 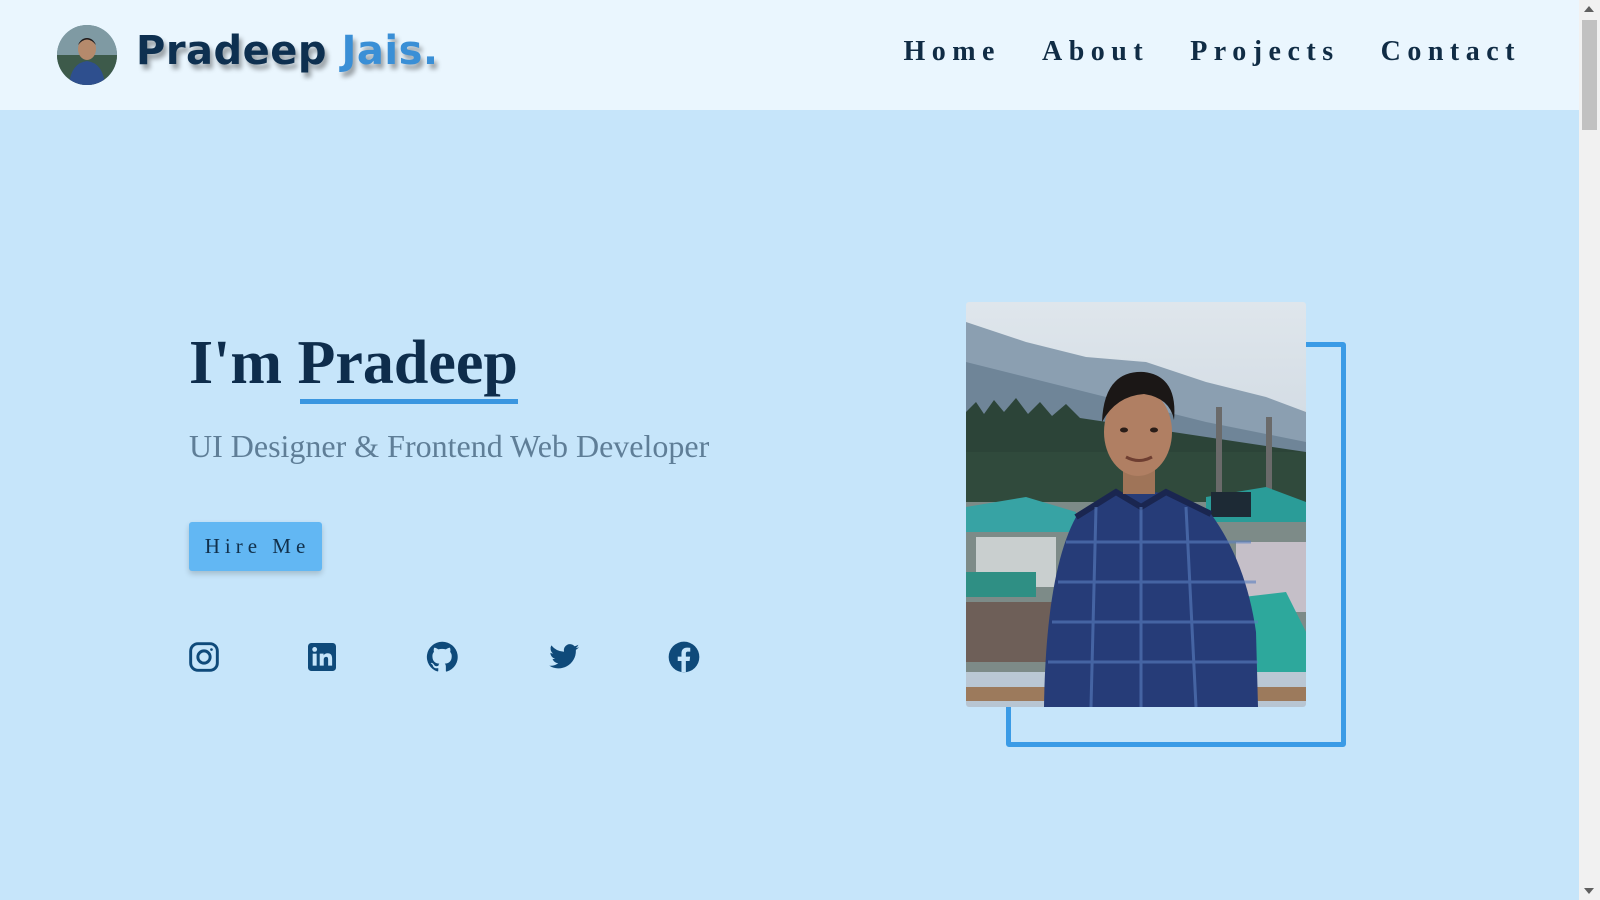 What do you see at coordinates (1589, 450) in the screenshot?
I see `page-scrollbar` at bounding box center [1589, 450].